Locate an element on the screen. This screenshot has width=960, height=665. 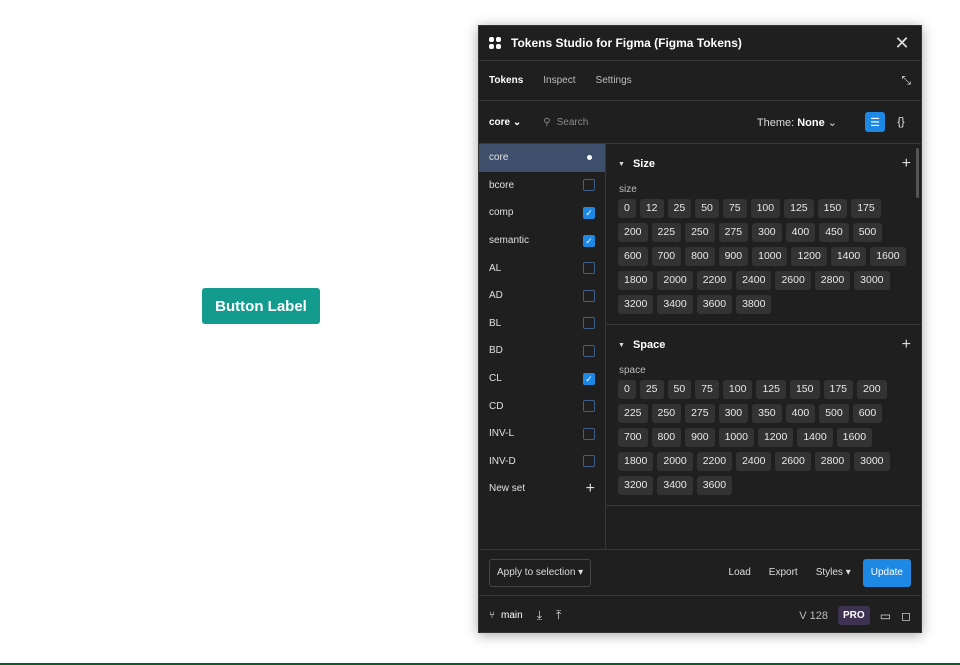
sidebar-item-al: AL is located at coordinates (542, 268).